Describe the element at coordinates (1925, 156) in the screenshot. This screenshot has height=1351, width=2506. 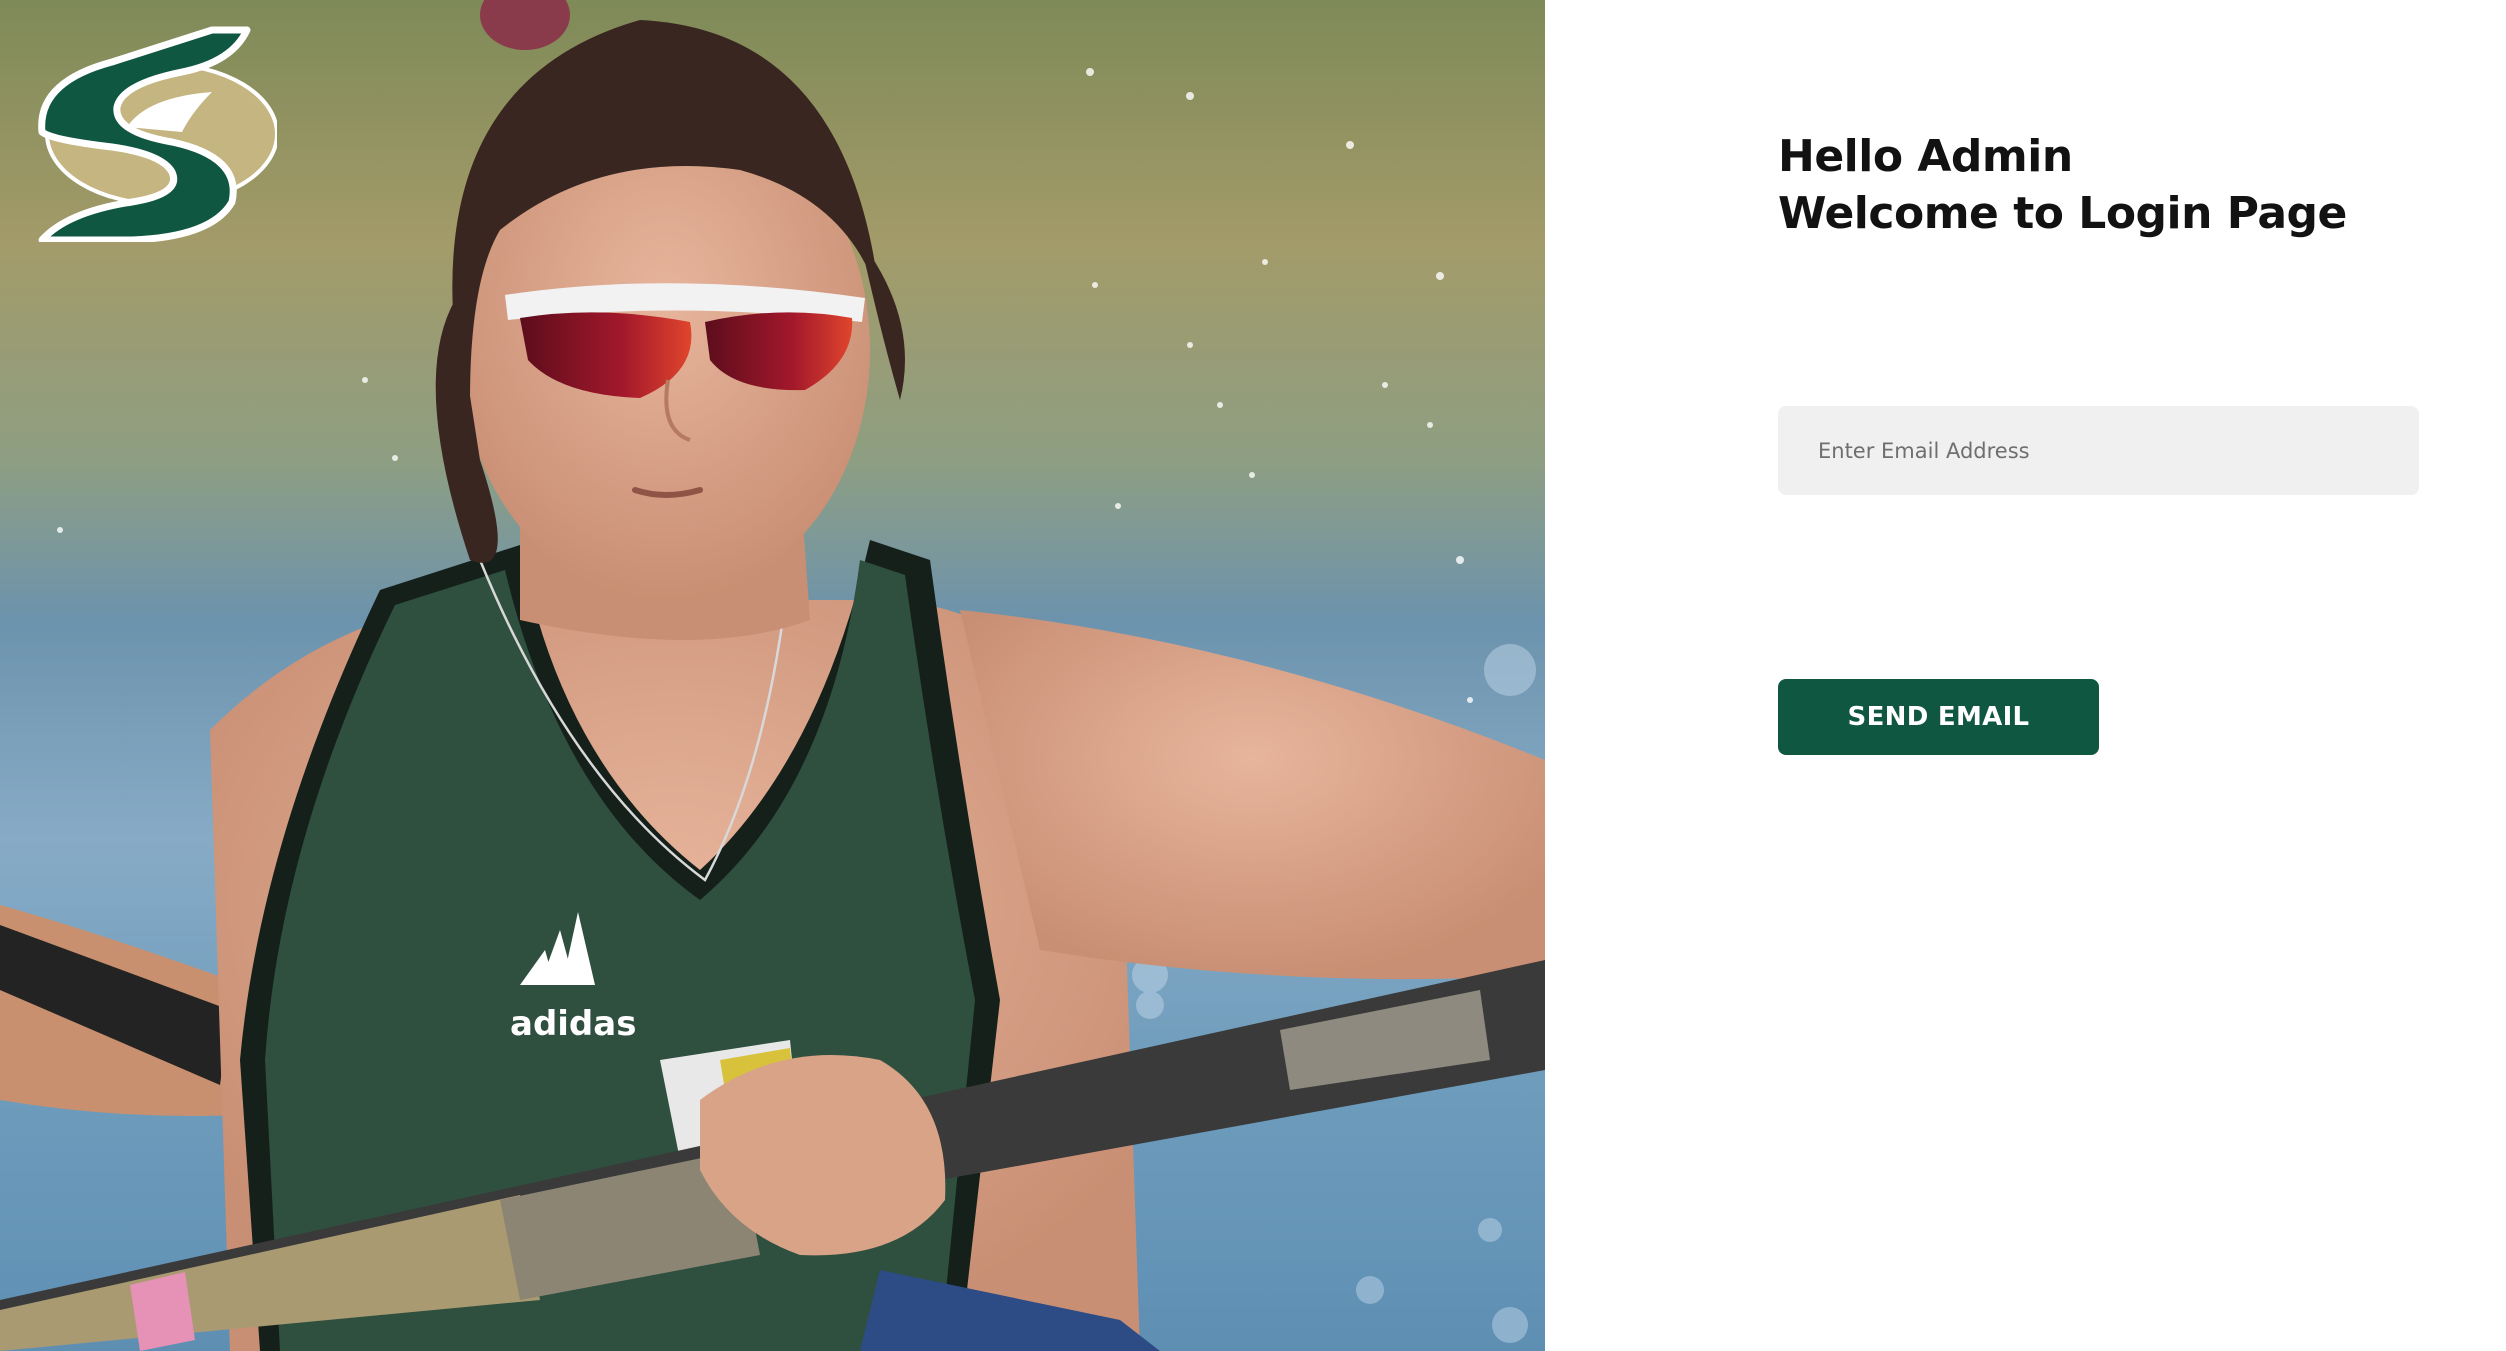
I see `greeting-line: Hello Admin` at that location.